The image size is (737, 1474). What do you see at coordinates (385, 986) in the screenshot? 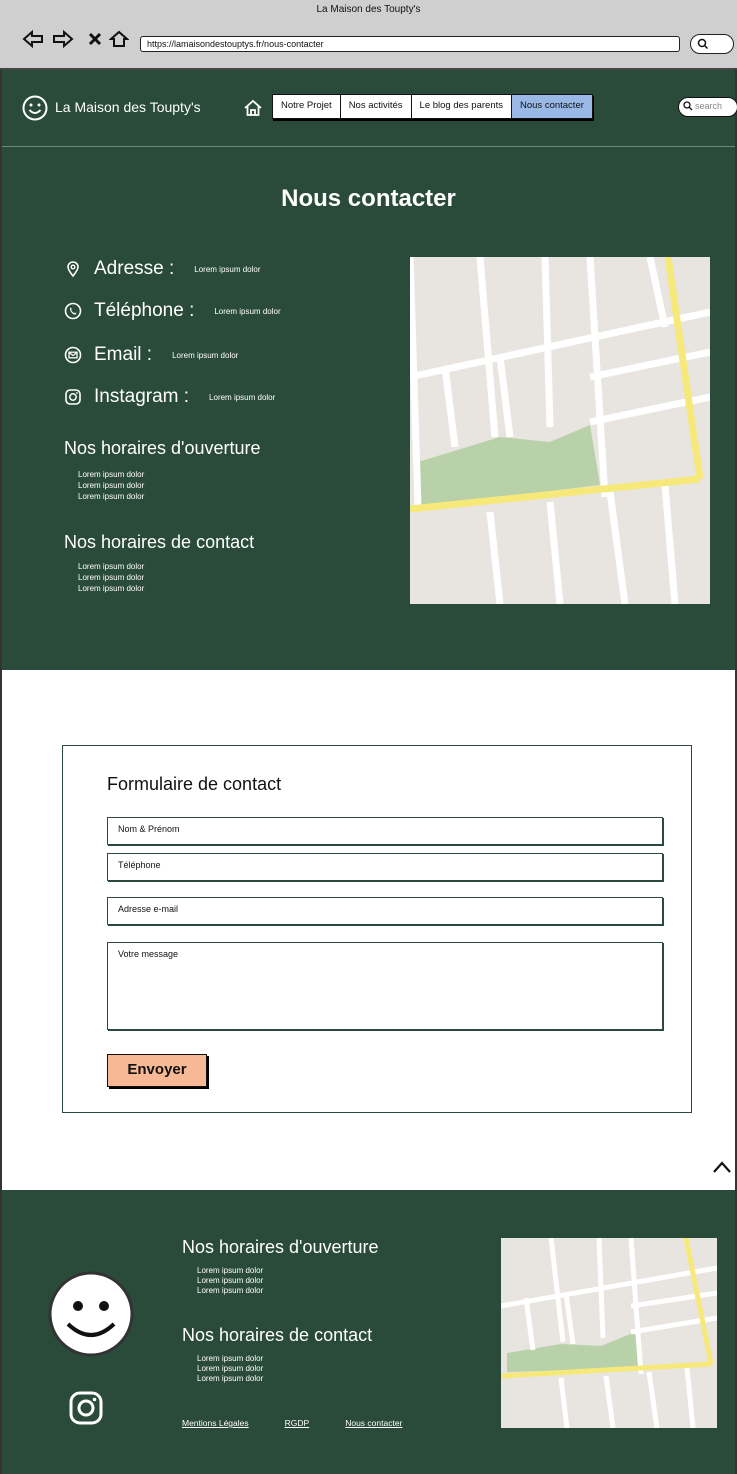
I see `message-textarea: Votre message` at bounding box center [385, 986].